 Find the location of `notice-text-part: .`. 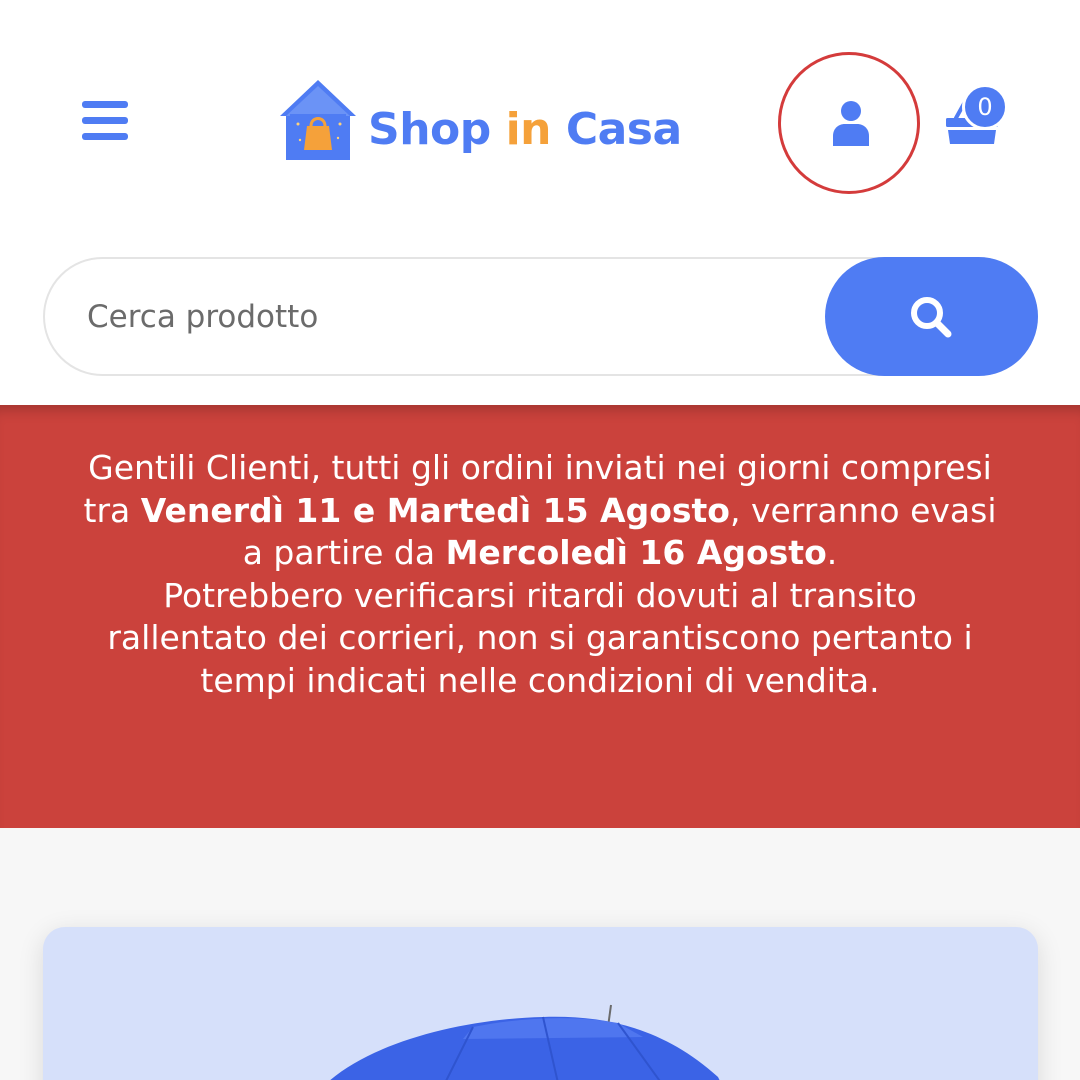

notice-text-part: . is located at coordinates (832, 552).